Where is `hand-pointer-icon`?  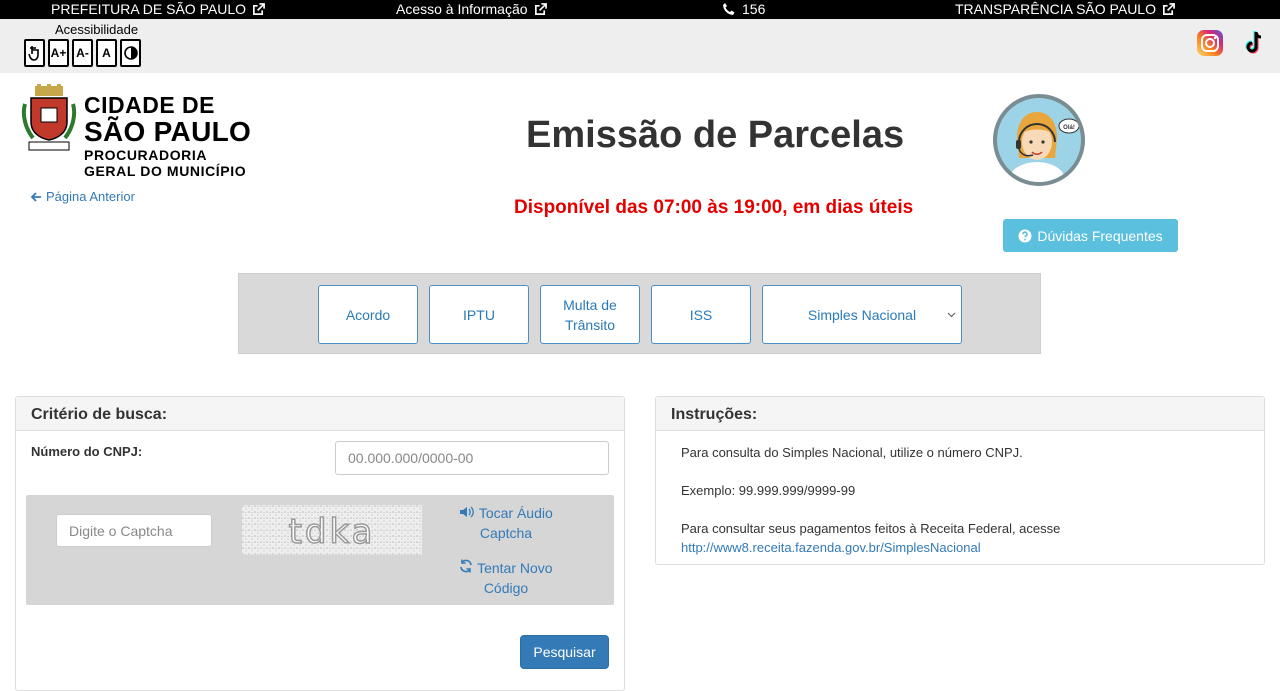 hand-pointer-icon is located at coordinates (33, 53).